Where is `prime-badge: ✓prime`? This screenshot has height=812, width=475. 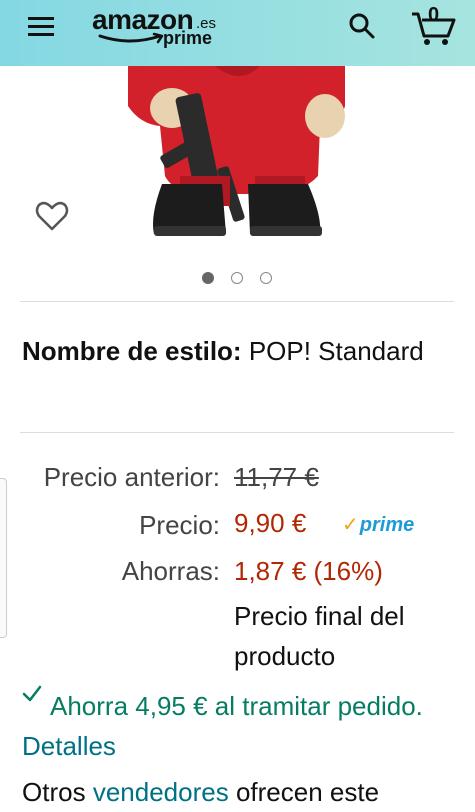
prime-badge: ✓prime is located at coordinates (378, 524).